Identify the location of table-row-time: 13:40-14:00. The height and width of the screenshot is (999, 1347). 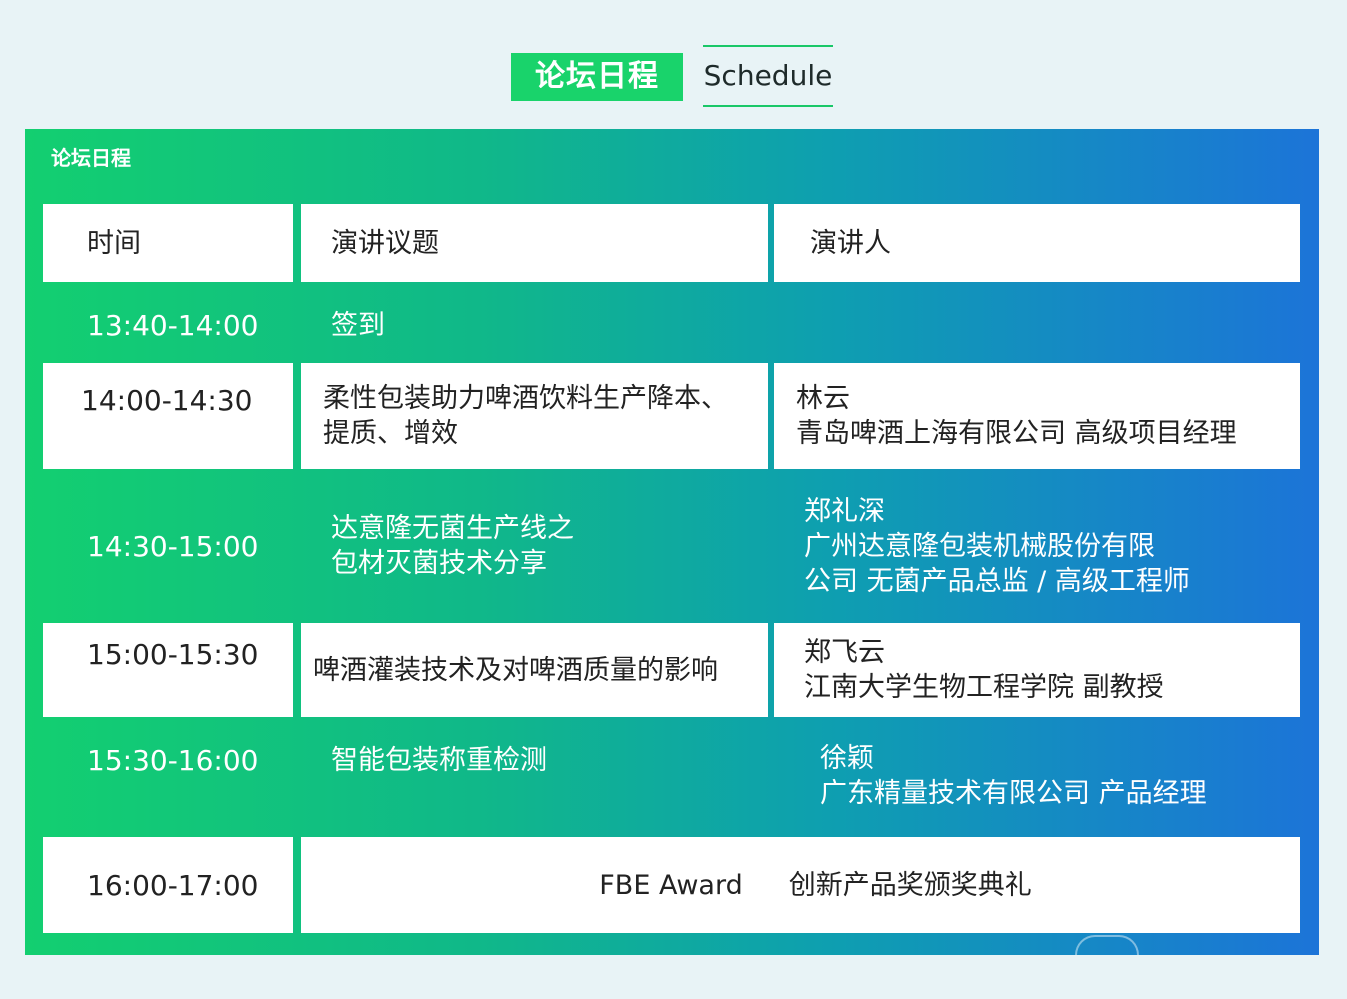
(173, 325).